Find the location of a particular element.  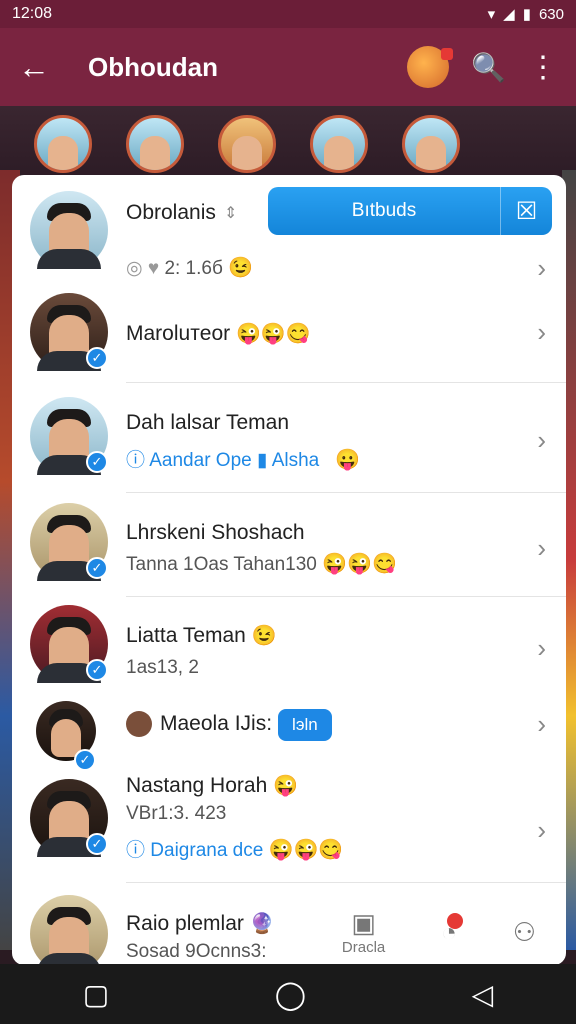

nav-item-notifications: ◔ is located at coordinates (452, 930).